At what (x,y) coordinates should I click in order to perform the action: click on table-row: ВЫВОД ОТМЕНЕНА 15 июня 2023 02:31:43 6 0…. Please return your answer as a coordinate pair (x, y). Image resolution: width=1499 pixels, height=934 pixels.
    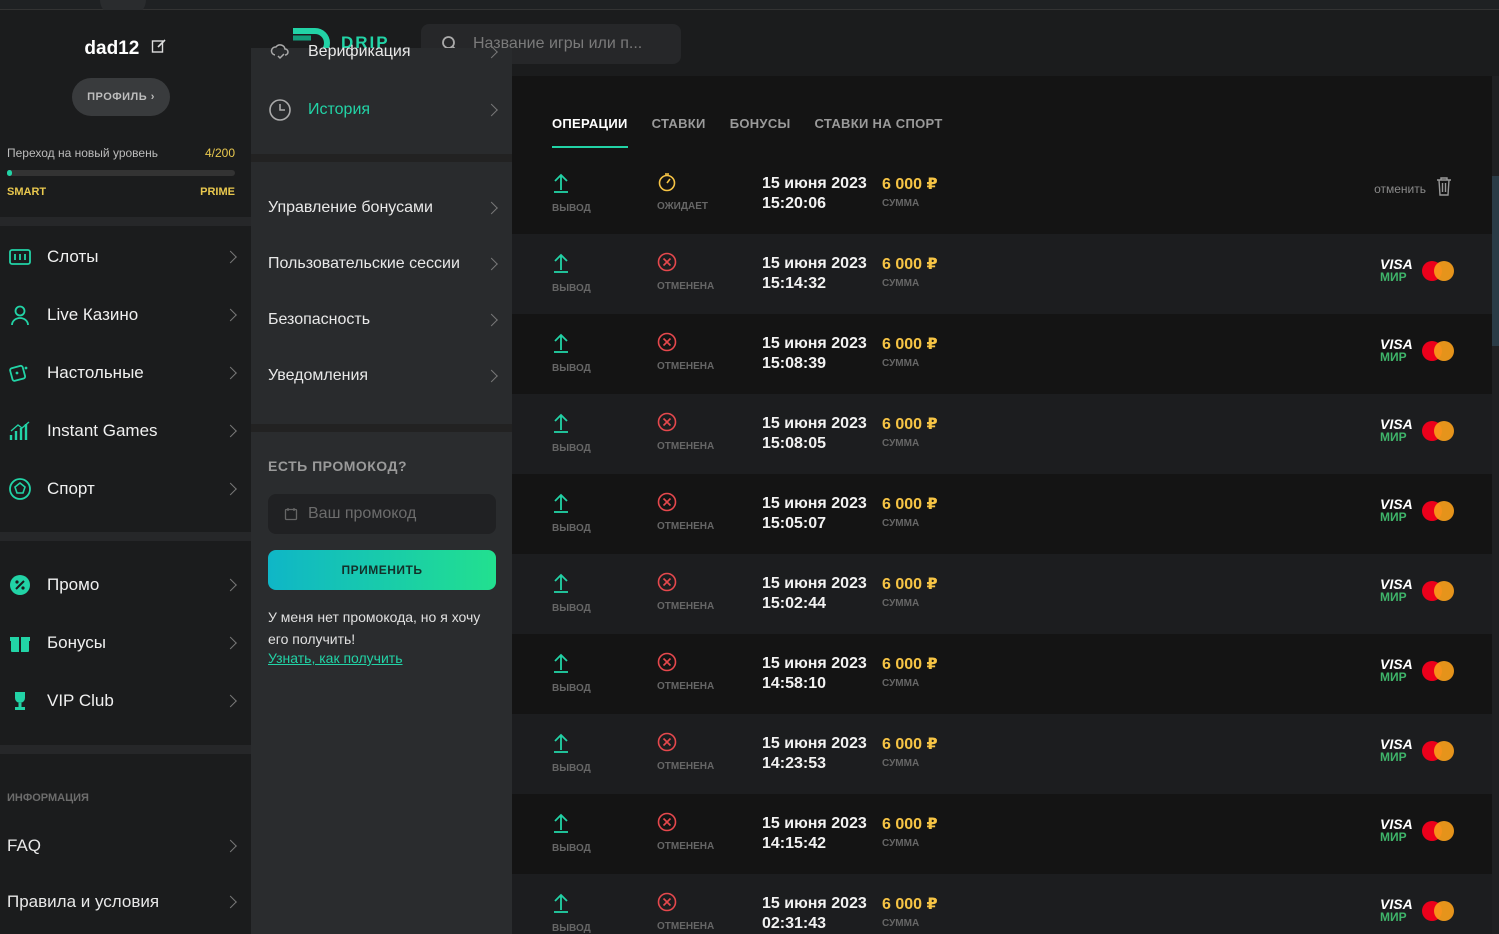
    Looking at the image, I should click on (1002, 904).